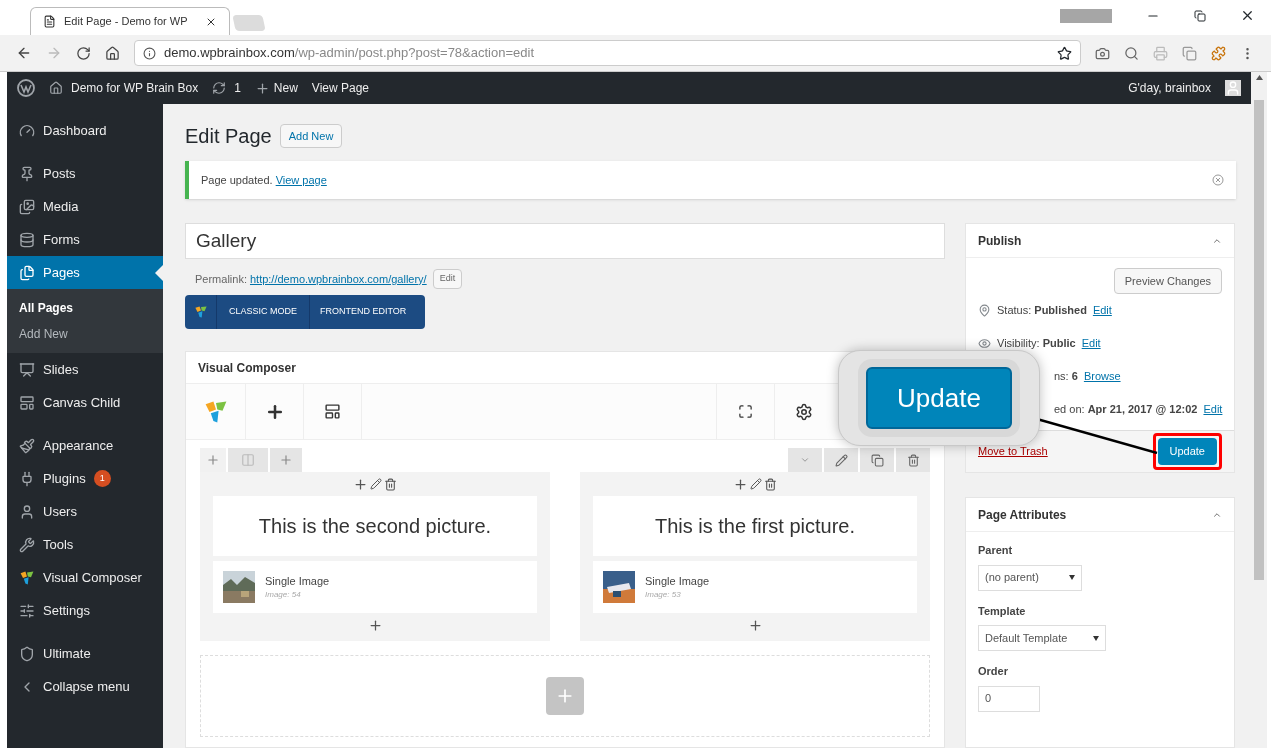 The height and width of the screenshot is (748, 1271). I want to click on page-icon, so click(49, 21).